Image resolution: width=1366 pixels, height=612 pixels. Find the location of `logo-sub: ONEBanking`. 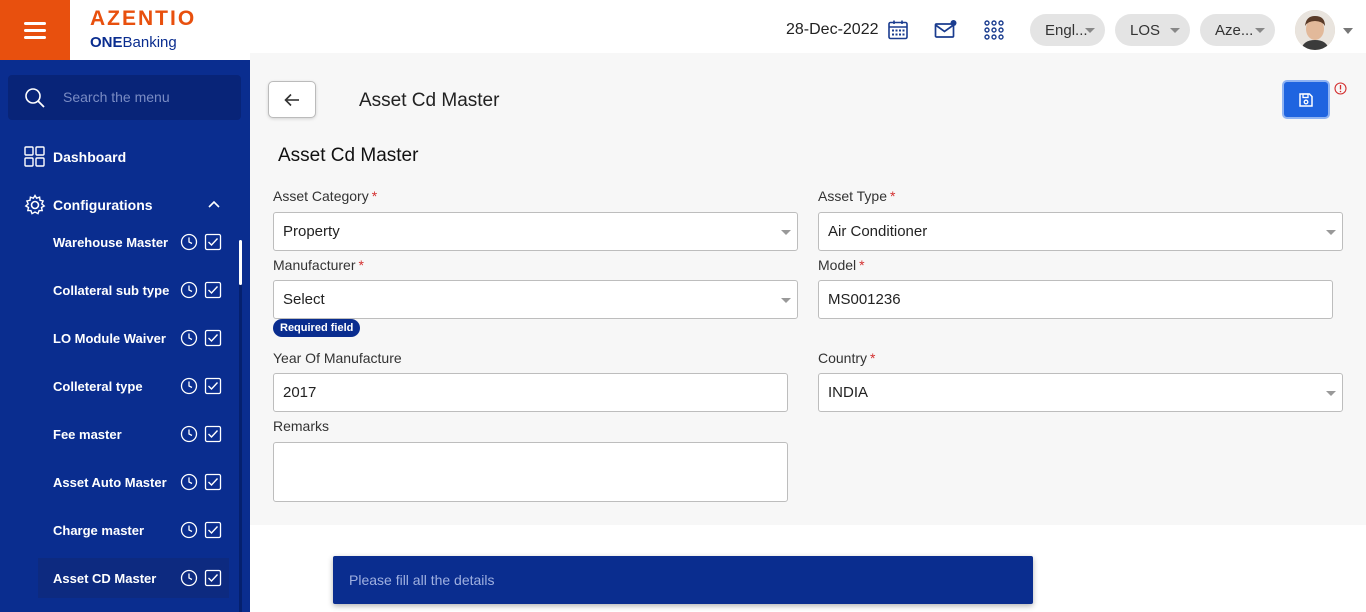

logo-sub: ONEBanking is located at coordinates (143, 43).